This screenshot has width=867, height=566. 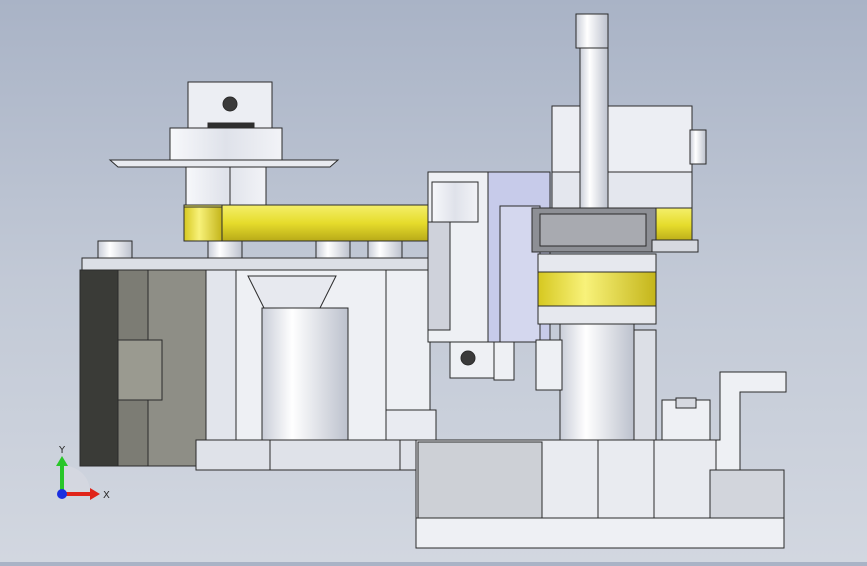 What do you see at coordinates (307, 455) in the screenshot?
I see `base-plate-left` at bounding box center [307, 455].